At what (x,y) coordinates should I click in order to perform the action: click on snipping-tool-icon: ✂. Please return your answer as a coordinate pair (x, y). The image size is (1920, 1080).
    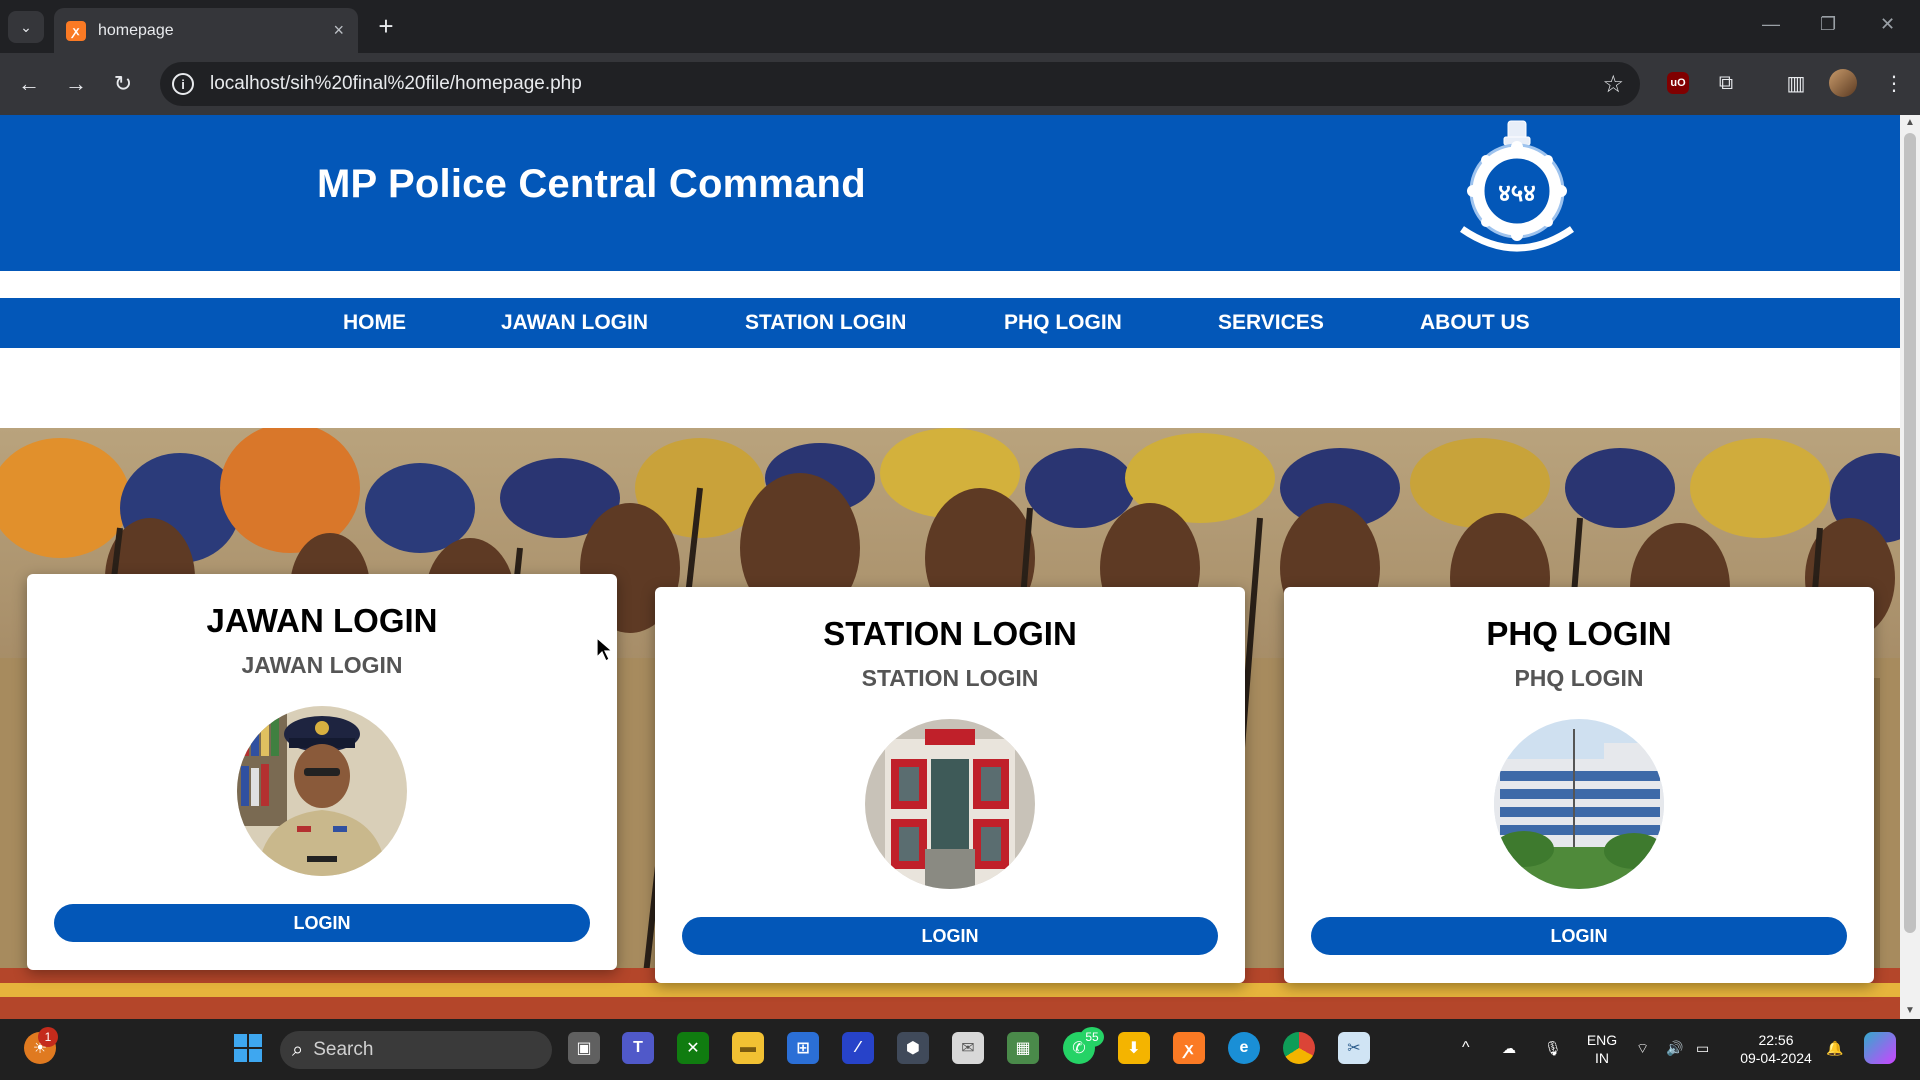
    Looking at the image, I should click on (1354, 1048).